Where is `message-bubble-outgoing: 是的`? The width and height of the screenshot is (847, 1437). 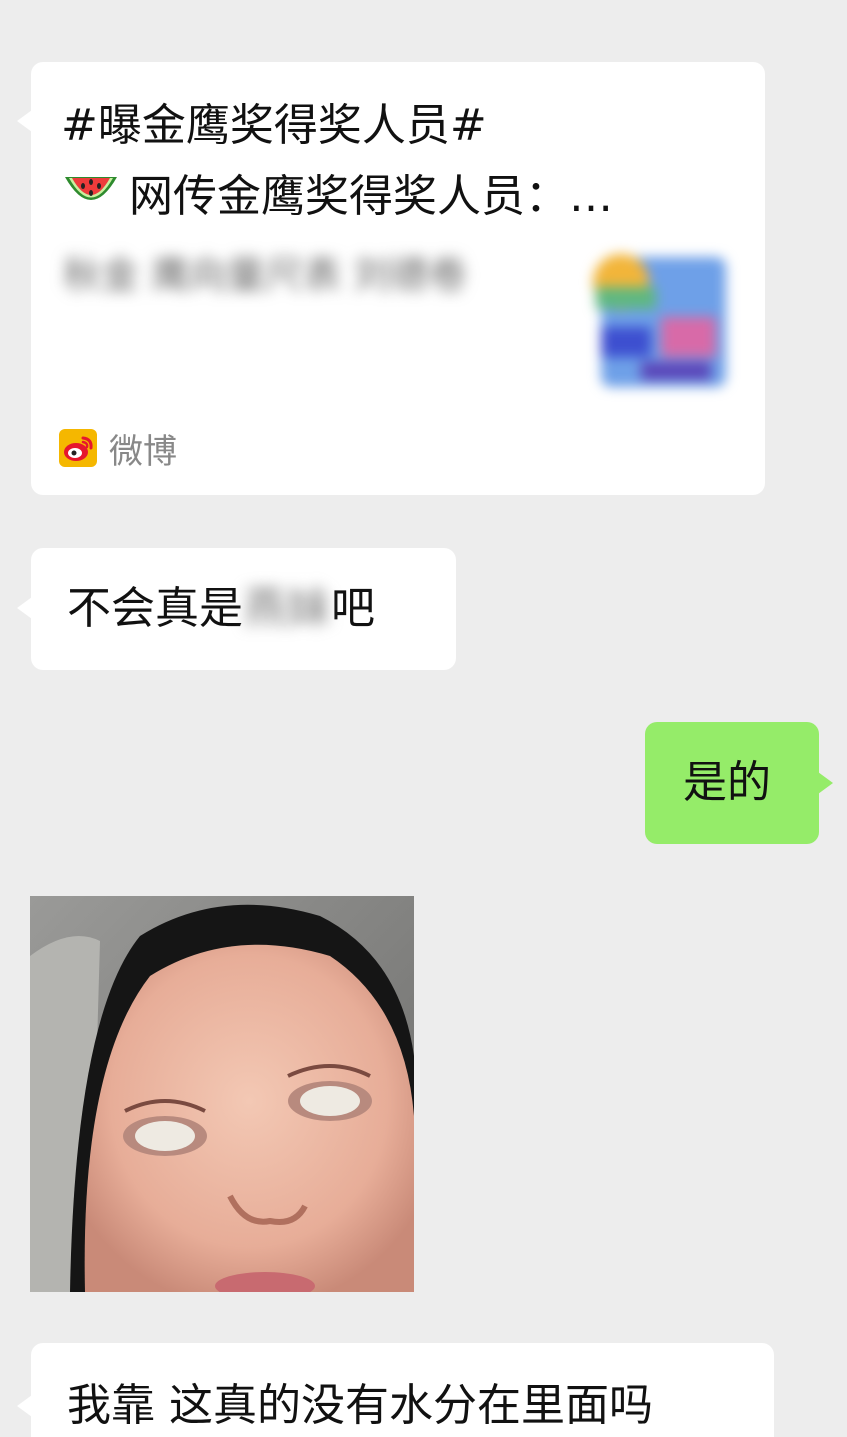
message-bubble-outgoing: 是的 is located at coordinates (739, 783).